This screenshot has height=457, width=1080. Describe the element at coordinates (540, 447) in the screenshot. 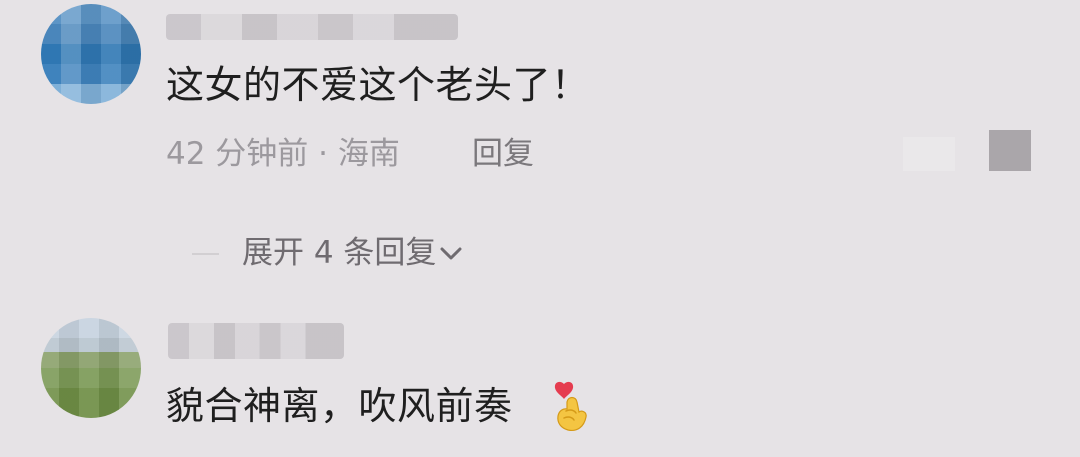

I see `bottom-fade` at that location.